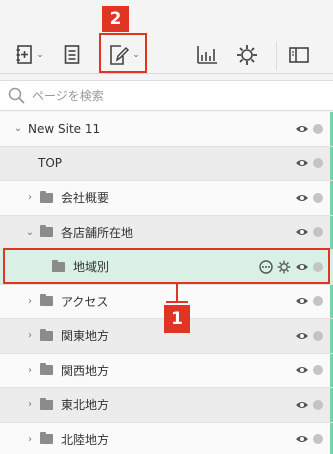  I want to click on tree-row-label: 東北地方, so click(85, 405).